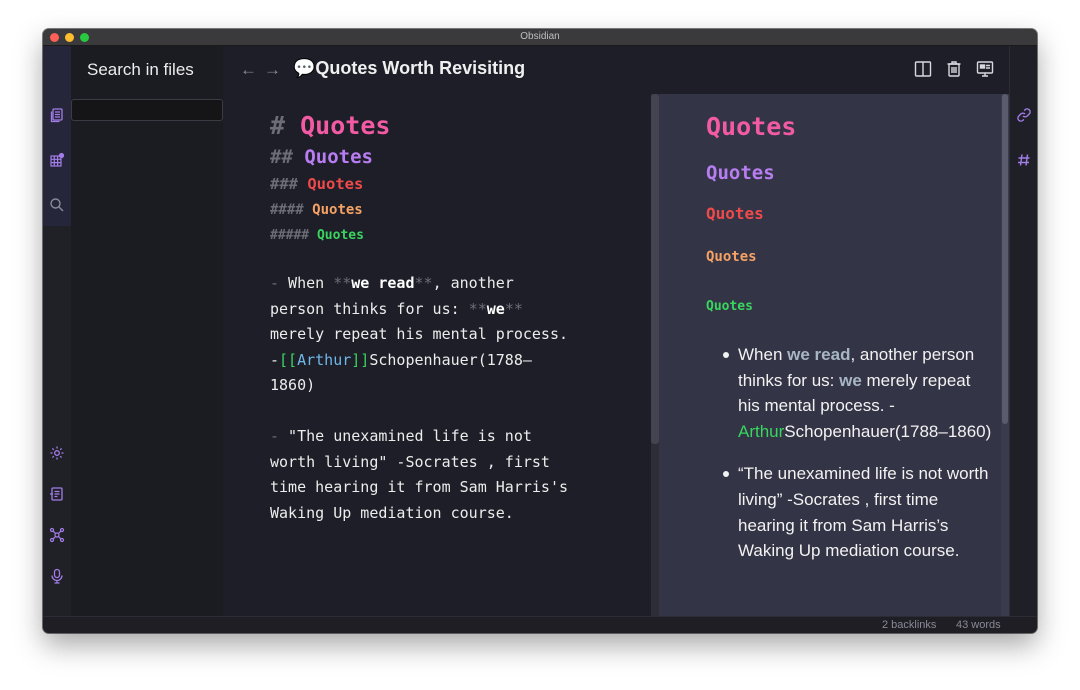 Image resolution: width=1080 pixels, height=690 pixels. Describe the element at coordinates (147, 110) in the screenshot. I see `search-input` at that location.